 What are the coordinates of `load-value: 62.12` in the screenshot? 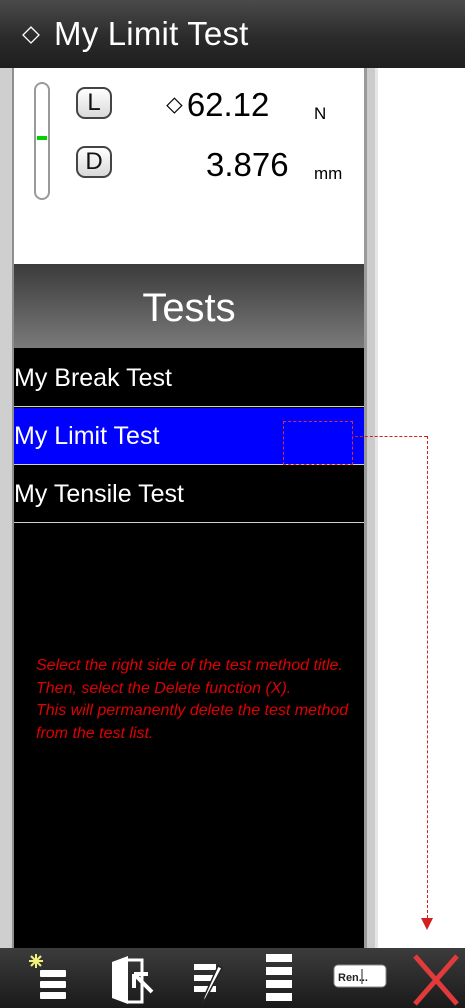 It's located at (228, 104).